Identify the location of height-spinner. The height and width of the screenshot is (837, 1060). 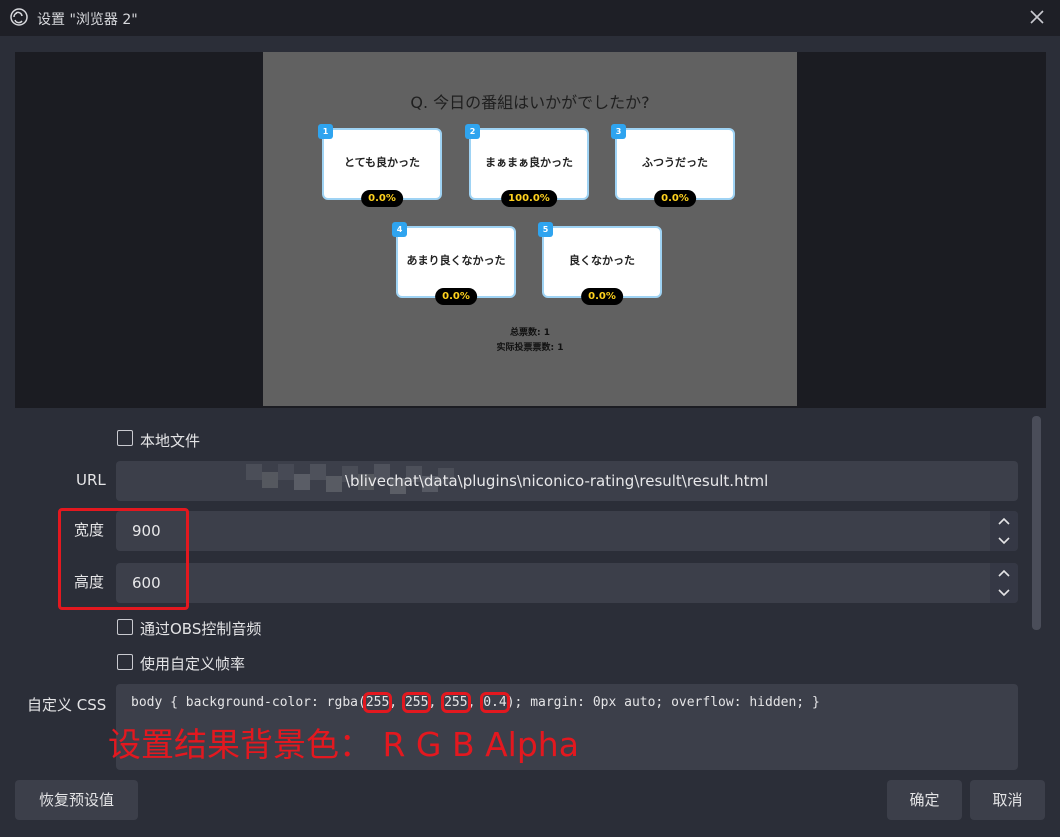
(1004, 583).